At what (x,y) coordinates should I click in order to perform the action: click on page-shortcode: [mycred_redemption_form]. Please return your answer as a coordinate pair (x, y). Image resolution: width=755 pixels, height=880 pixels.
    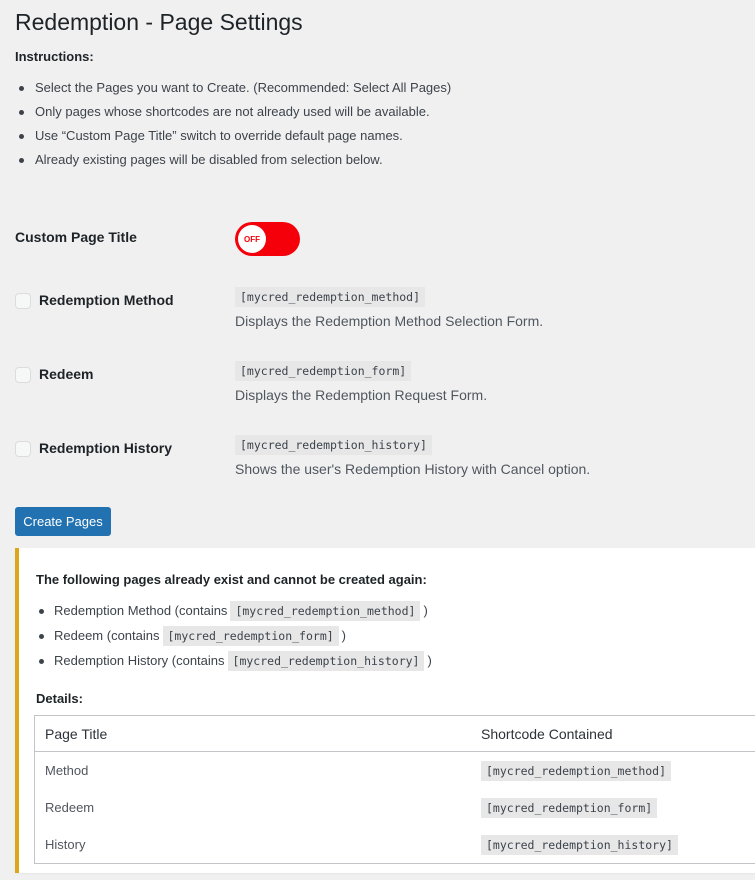
    Looking at the image, I should click on (323, 371).